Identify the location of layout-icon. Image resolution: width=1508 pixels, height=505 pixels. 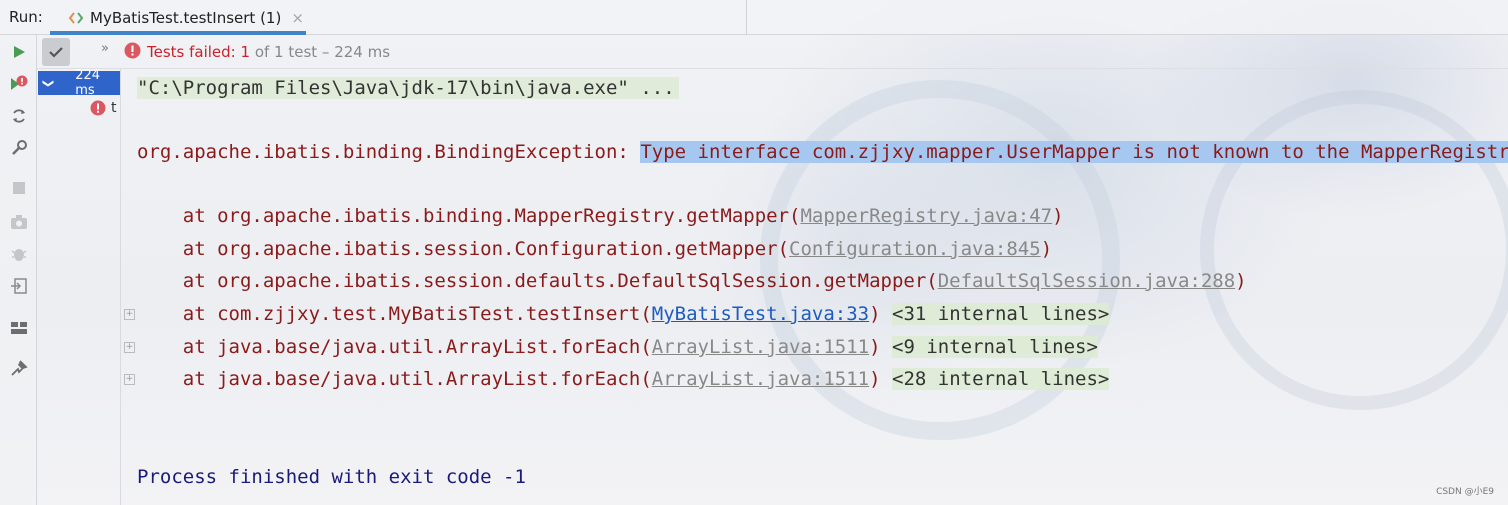
(19, 328).